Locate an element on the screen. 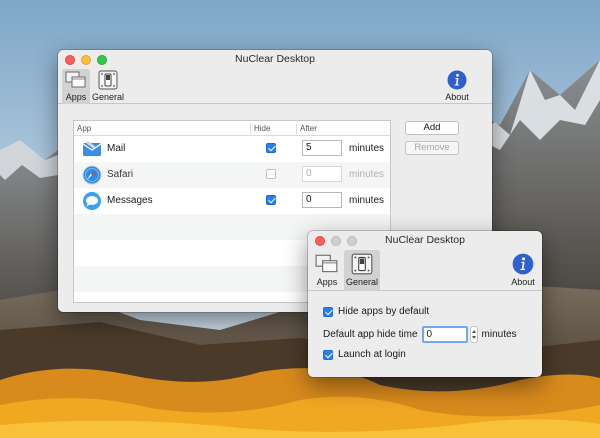 The height and width of the screenshot is (438, 600). hide-by-default-option: Hide apps by default is located at coordinates (376, 311).